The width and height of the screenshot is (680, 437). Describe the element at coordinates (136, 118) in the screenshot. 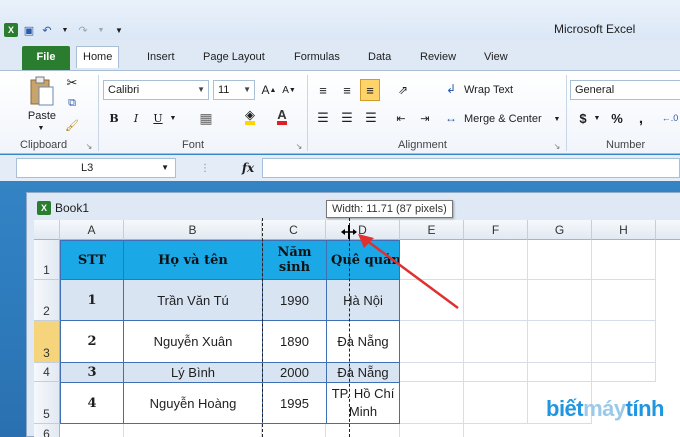

I see `italic-button: I` at that location.